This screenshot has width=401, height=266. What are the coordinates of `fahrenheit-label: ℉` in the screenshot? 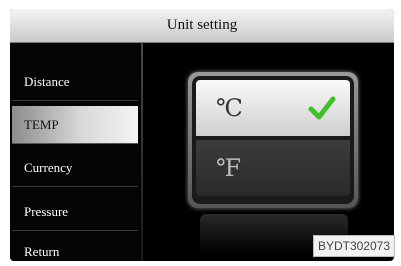 It's located at (229, 168).